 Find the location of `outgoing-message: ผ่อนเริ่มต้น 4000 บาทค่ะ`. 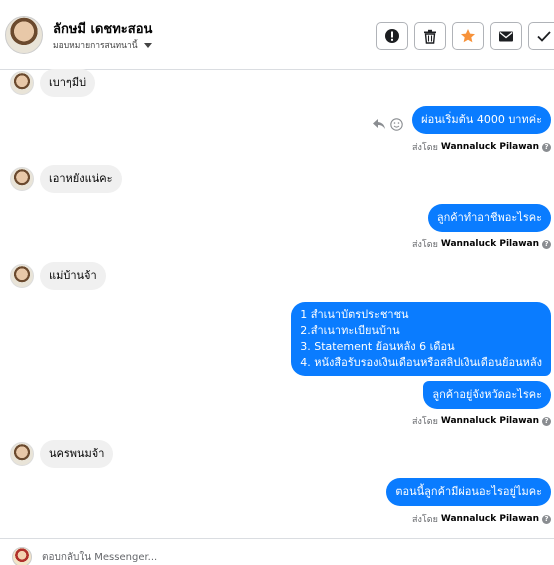

outgoing-message: ผ่อนเริ่มต้น 4000 บาทค่ะ is located at coordinates (481, 120).